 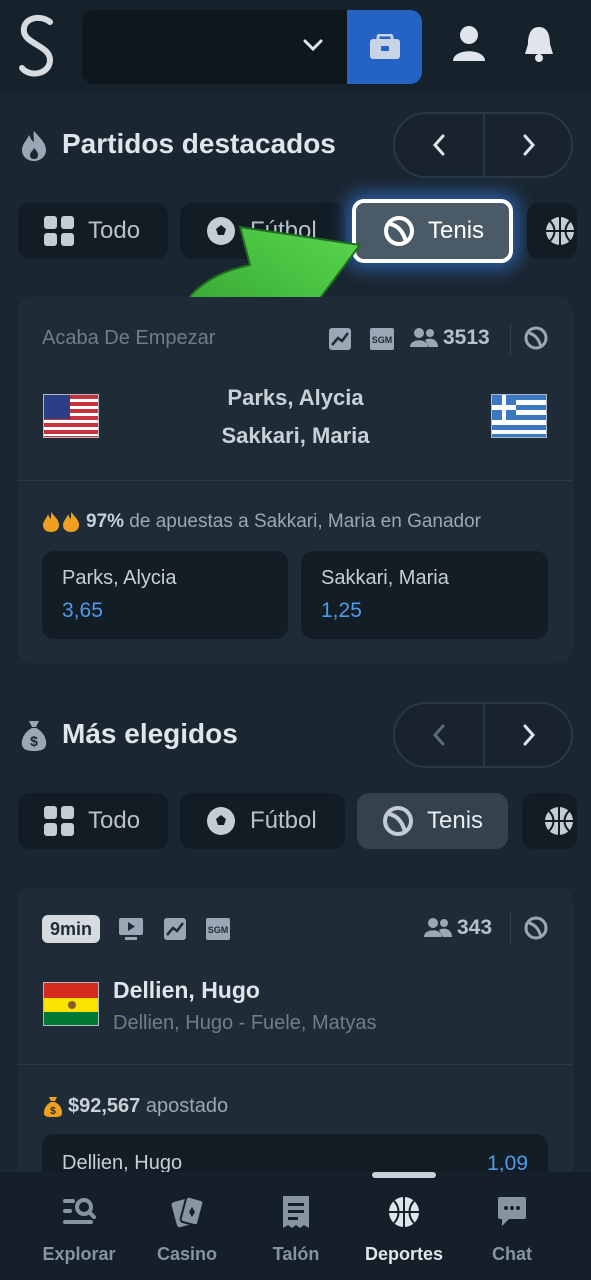 What do you see at coordinates (79, 1211) in the screenshot?
I see `explore-icon` at bounding box center [79, 1211].